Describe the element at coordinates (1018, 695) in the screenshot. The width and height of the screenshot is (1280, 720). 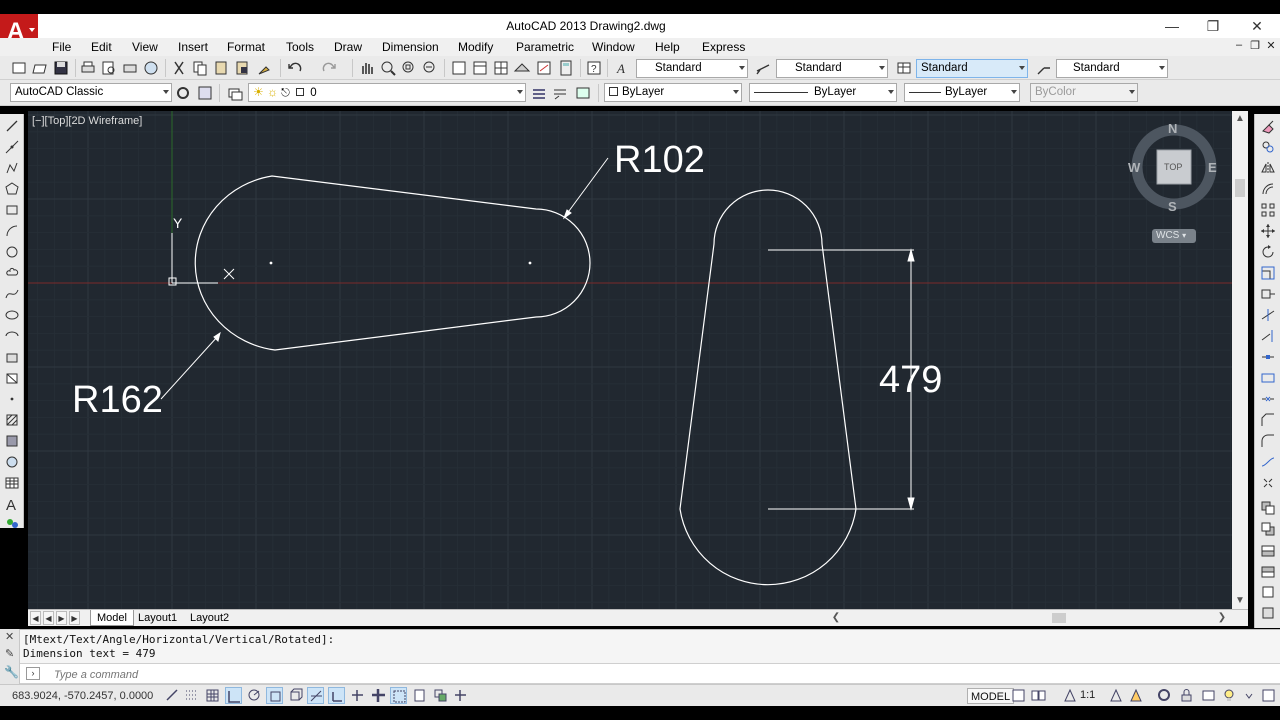
I see `quick-view-layouts-icon` at that location.